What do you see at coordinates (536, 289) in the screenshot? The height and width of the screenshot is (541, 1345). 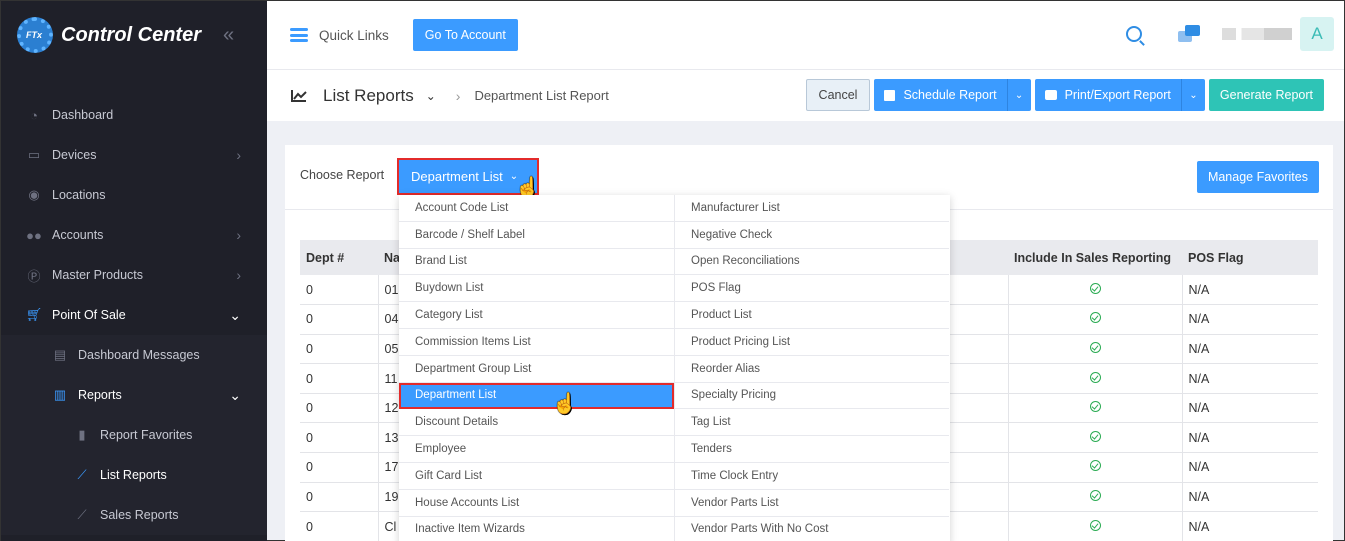 I see `dropdown-option: Buydown List` at bounding box center [536, 289].